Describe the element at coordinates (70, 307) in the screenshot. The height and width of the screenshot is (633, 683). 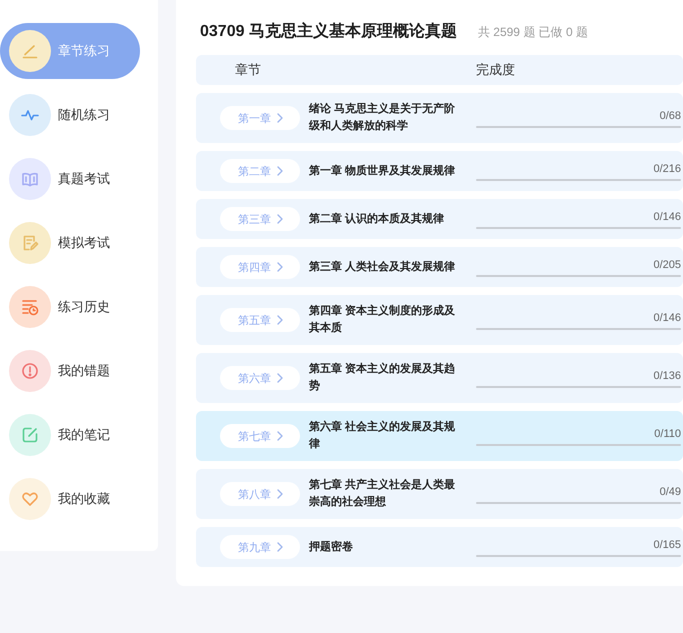
I see `sidebar-item: 练习历史` at that location.